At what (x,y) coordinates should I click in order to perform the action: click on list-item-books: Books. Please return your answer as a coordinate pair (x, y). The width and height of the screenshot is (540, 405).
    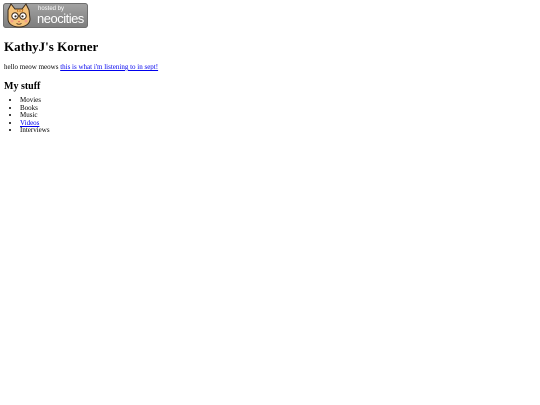
    Looking at the image, I should click on (278, 108).